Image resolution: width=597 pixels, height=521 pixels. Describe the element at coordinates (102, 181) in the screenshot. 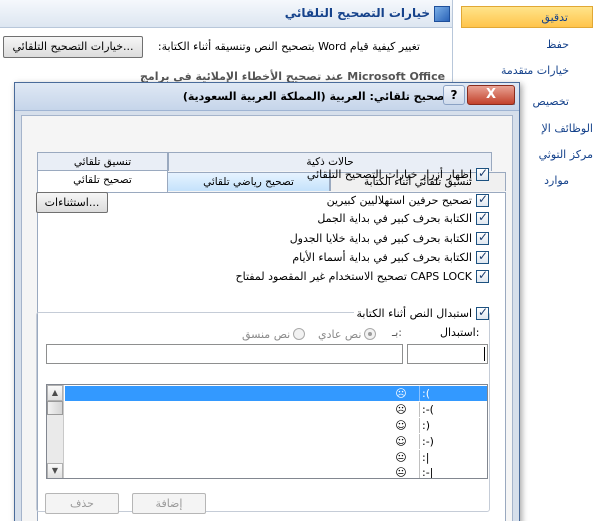

I see `tab-autocorrect: تصحيح تلقائي` at that location.